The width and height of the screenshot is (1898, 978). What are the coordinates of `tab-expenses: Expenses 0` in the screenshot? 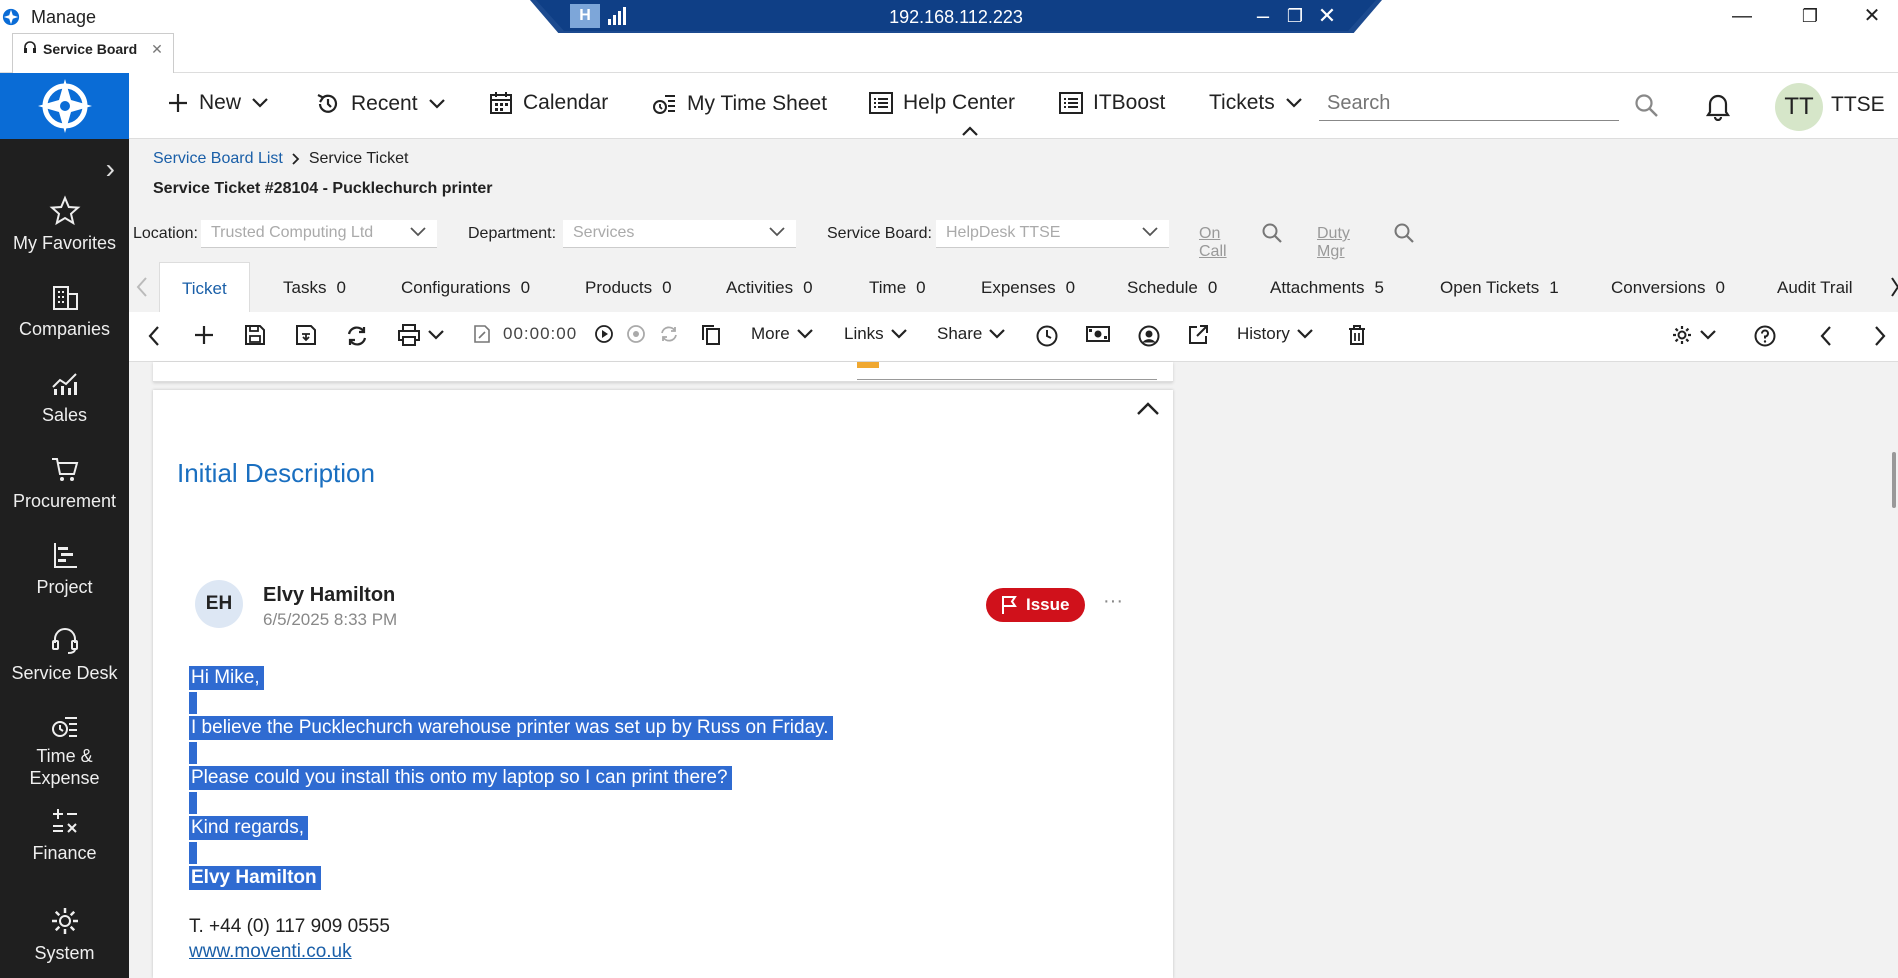 It's located at (1028, 287).